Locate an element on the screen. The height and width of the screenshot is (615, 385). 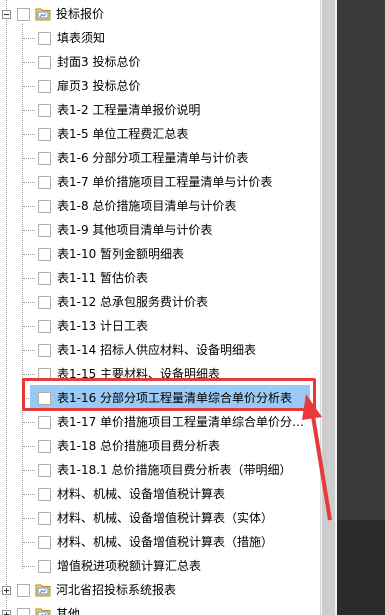
tree-item: 表1-18.1 总价措施项目费分析表（带明细） is located at coordinates (160, 470).